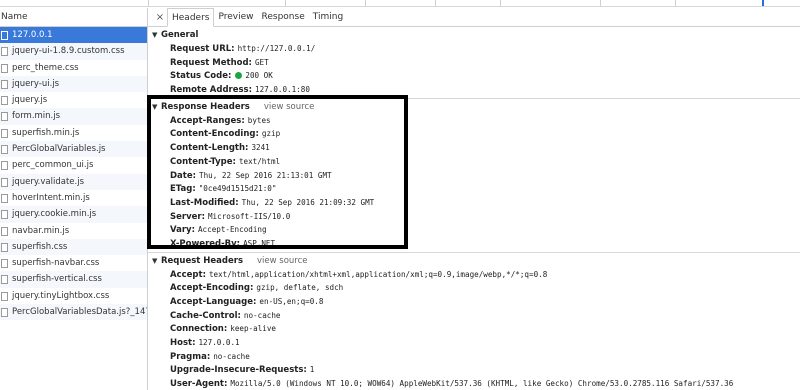  Describe the element at coordinates (476, 370) in the screenshot. I see `header-row: Upgrade-Insecure-Requests: 1` at that location.